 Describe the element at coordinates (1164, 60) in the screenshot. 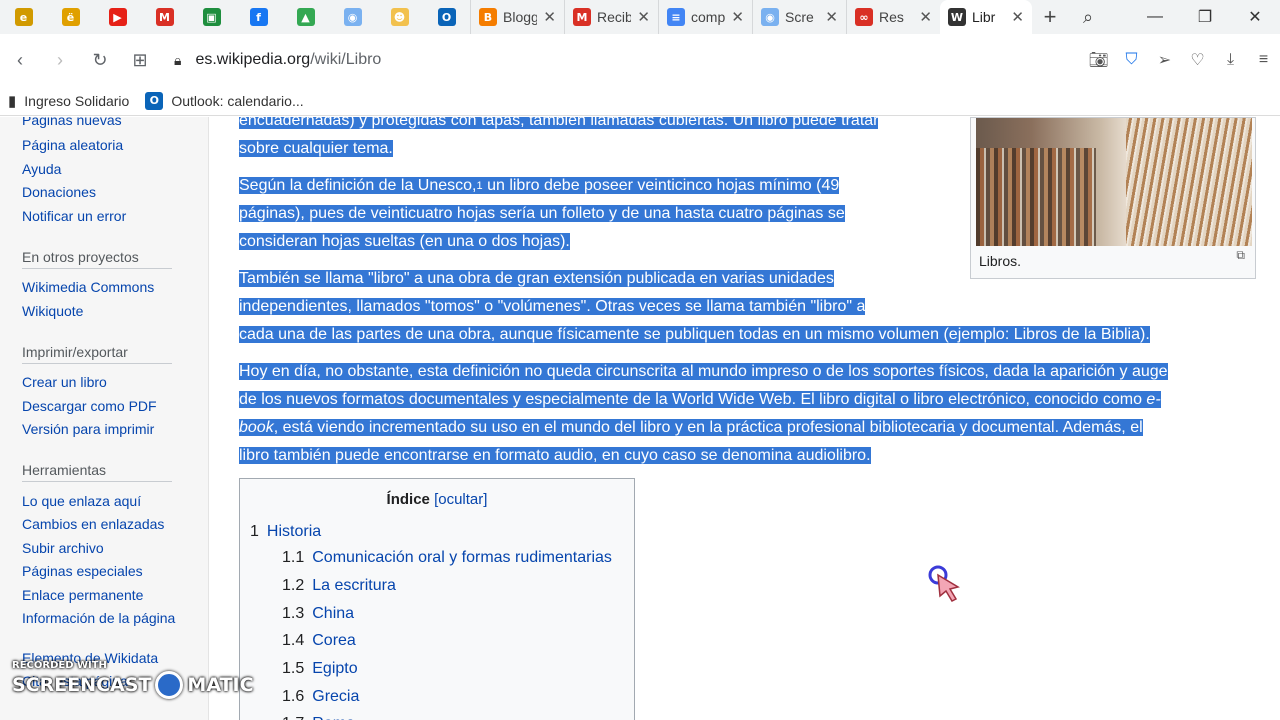

I see `send-icon: ➢` at that location.